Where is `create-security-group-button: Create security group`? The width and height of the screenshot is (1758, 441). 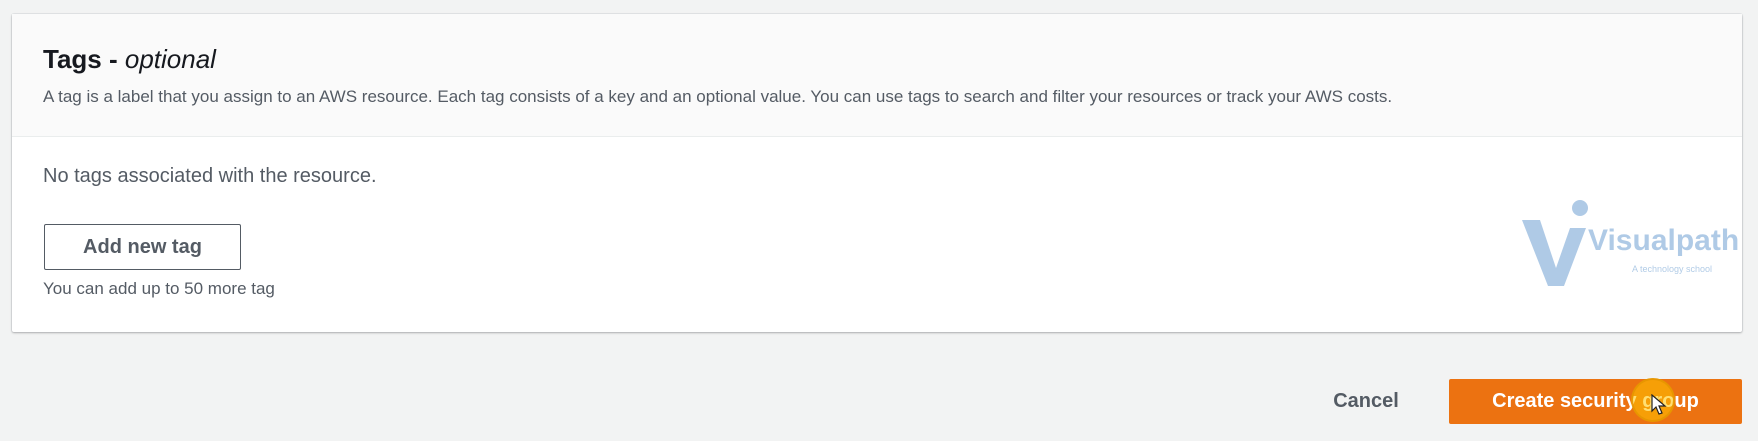 create-security-group-button: Create security group is located at coordinates (1595, 401).